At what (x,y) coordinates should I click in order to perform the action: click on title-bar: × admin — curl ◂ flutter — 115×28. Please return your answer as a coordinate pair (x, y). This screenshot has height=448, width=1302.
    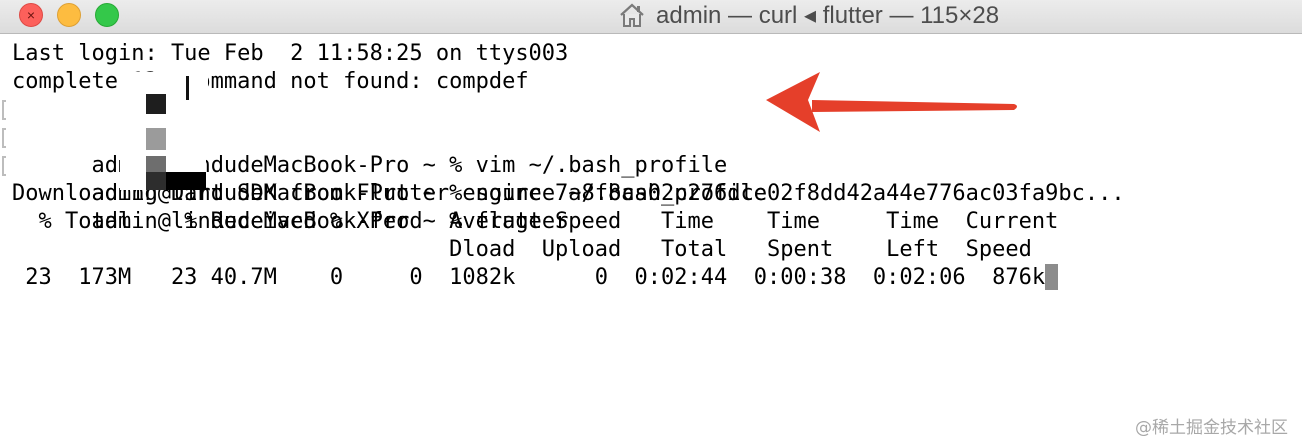
    Looking at the image, I should click on (651, 17).